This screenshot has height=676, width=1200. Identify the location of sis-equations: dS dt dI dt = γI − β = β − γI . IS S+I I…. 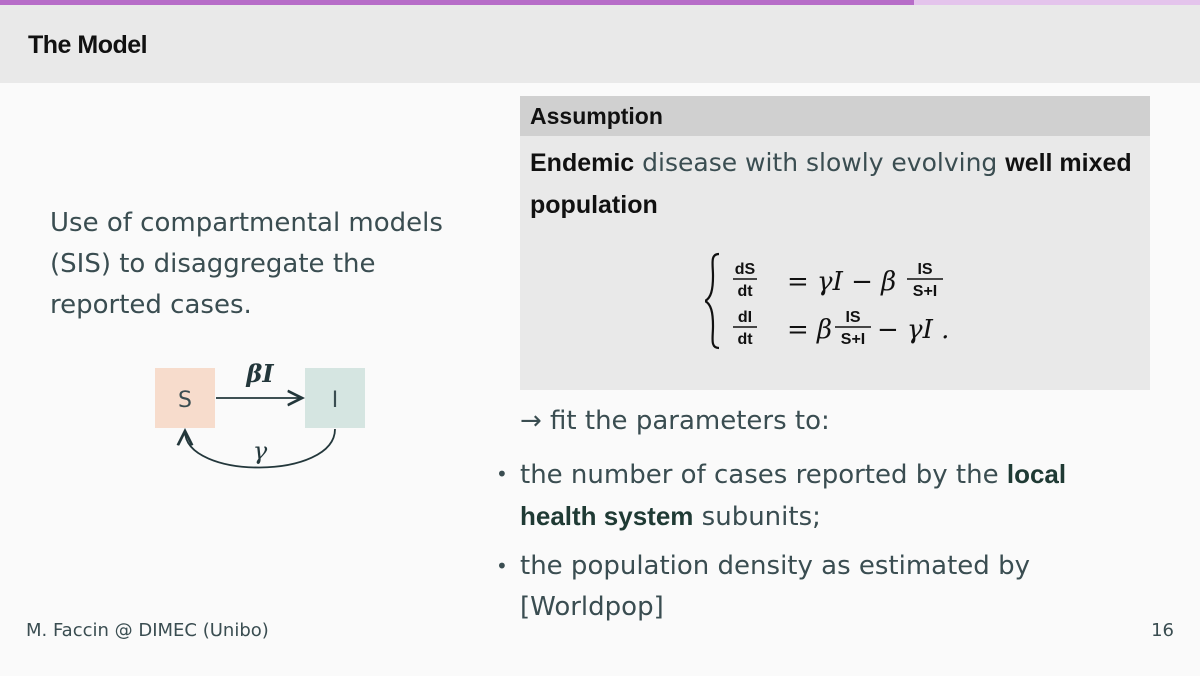
(827, 301).